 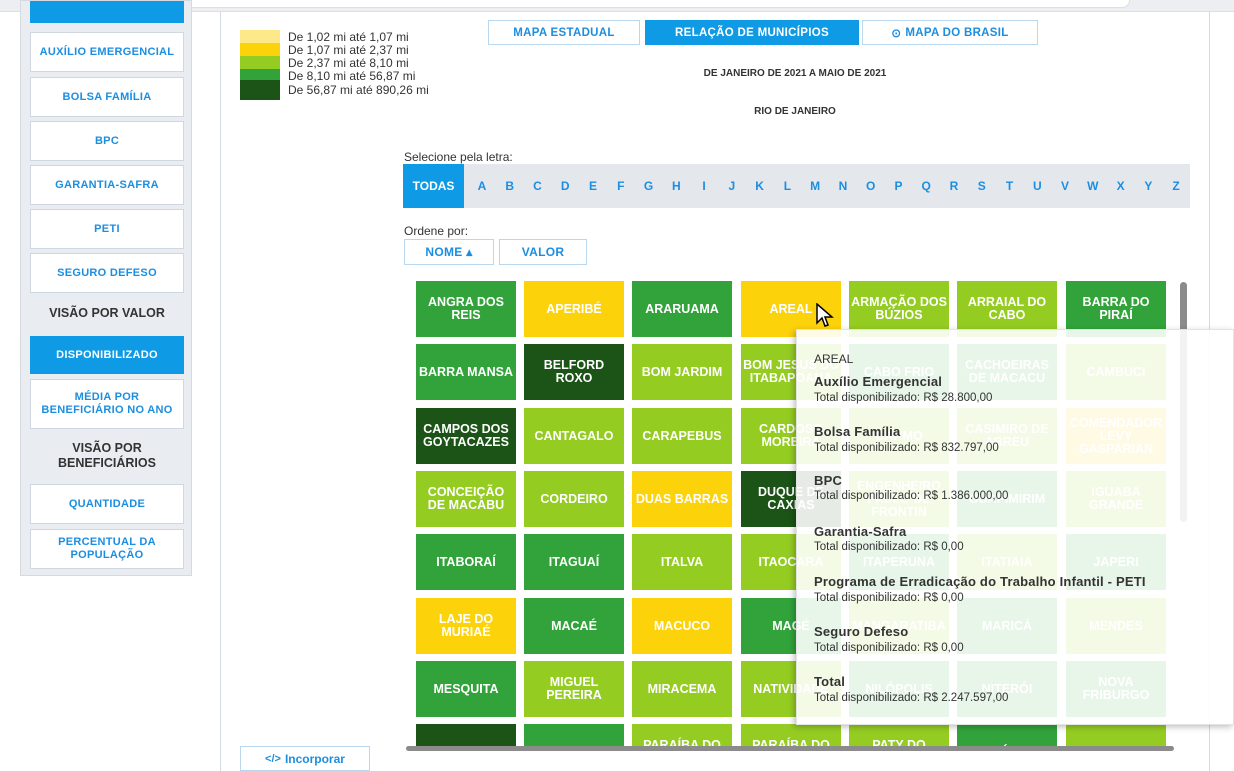 What do you see at coordinates (449, 252) in the screenshot?
I see `sort-nome-button: NOME ▴` at bounding box center [449, 252].